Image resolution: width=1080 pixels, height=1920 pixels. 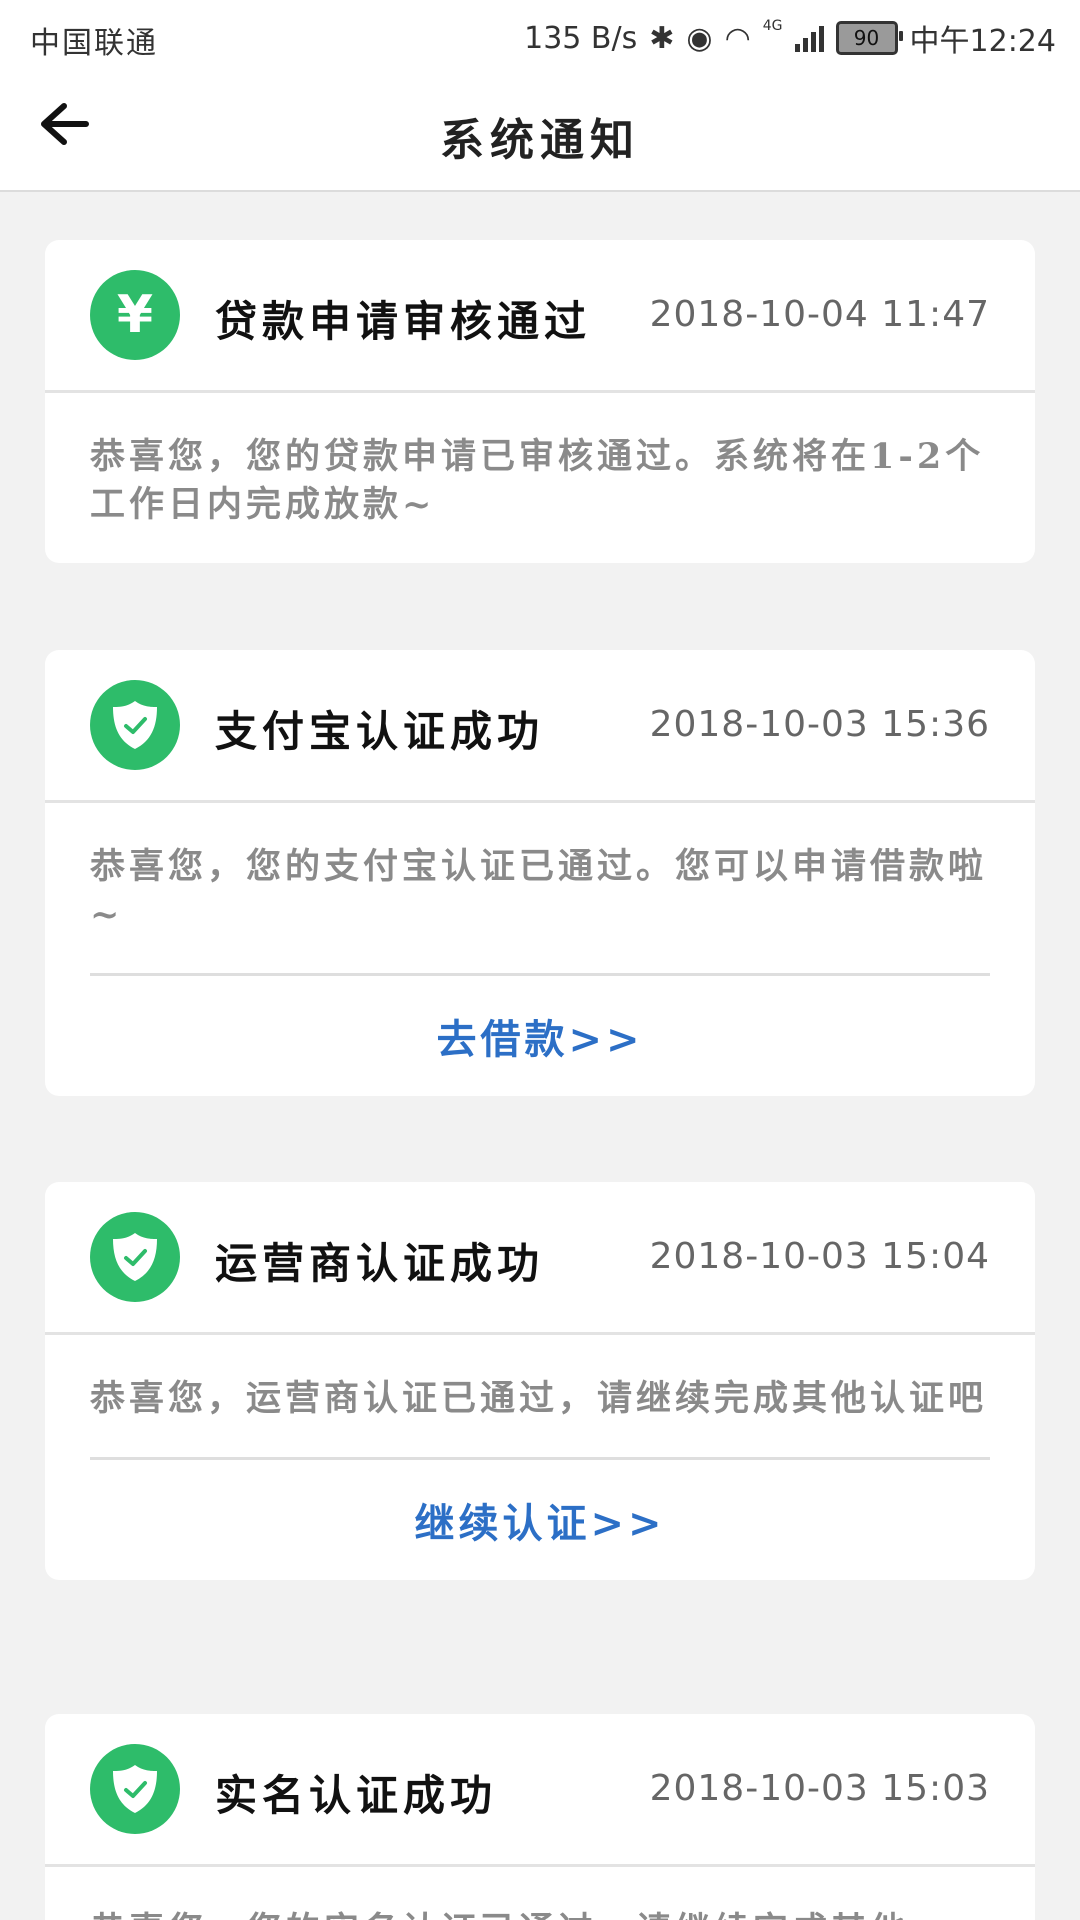 What do you see at coordinates (537, 480) in the screenshot?
I see `notification-message: 恭喜您，您的贷款申请已审核通过。系统将在1-2个工作日内完成放款~` at bounding box center [537, 480].